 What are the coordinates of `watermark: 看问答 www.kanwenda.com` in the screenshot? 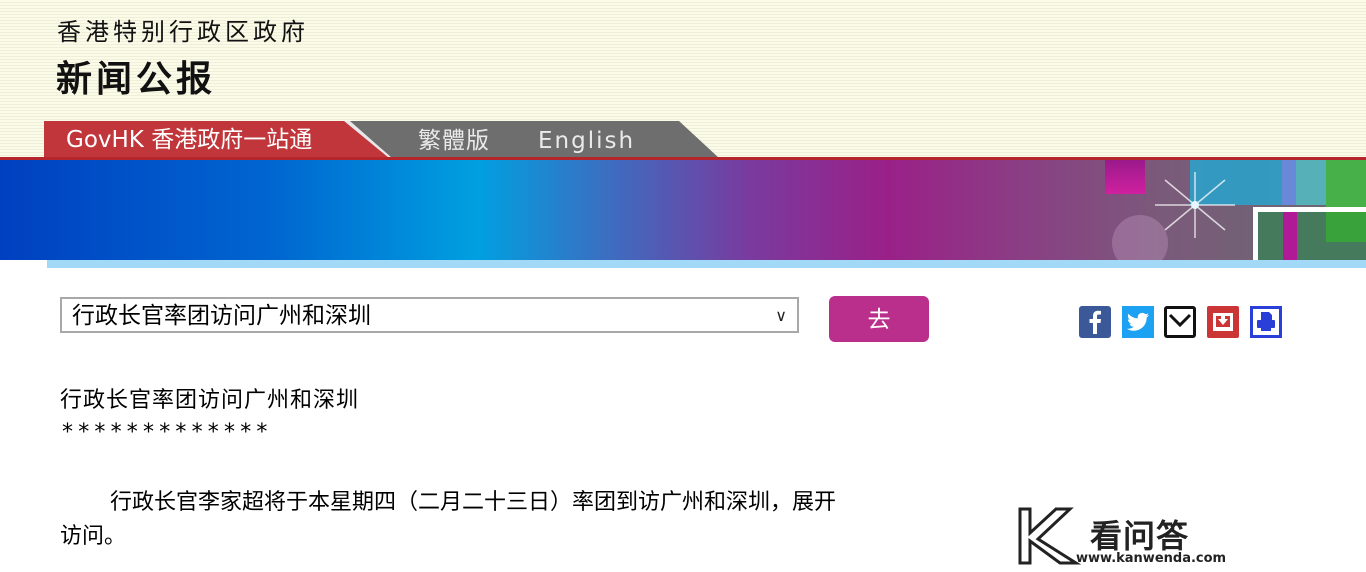 It's located at (1121, 537).